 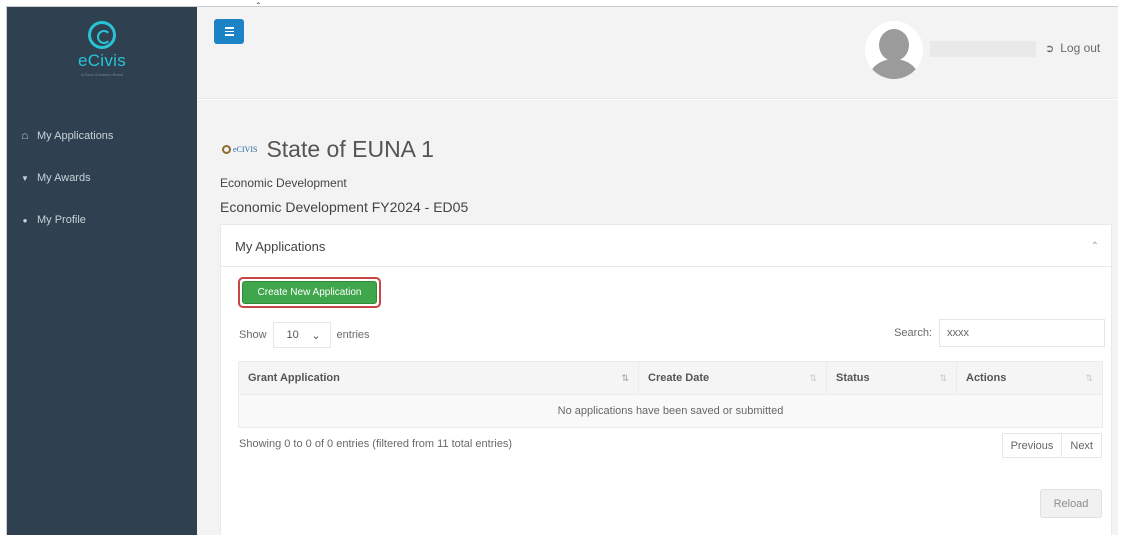 I want to click on ecivis-logo-icon, so click(x=102, y=35).